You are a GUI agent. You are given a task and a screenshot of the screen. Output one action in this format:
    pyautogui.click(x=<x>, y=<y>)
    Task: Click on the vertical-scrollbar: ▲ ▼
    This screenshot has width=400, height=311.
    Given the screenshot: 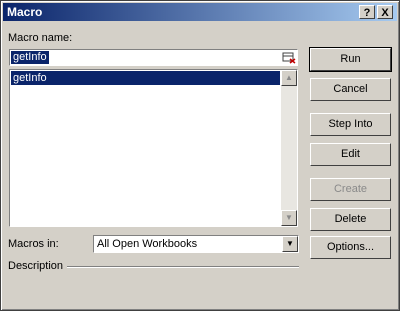 What is the action you would take?
    pyautogui.click(x=289, y=148)
    